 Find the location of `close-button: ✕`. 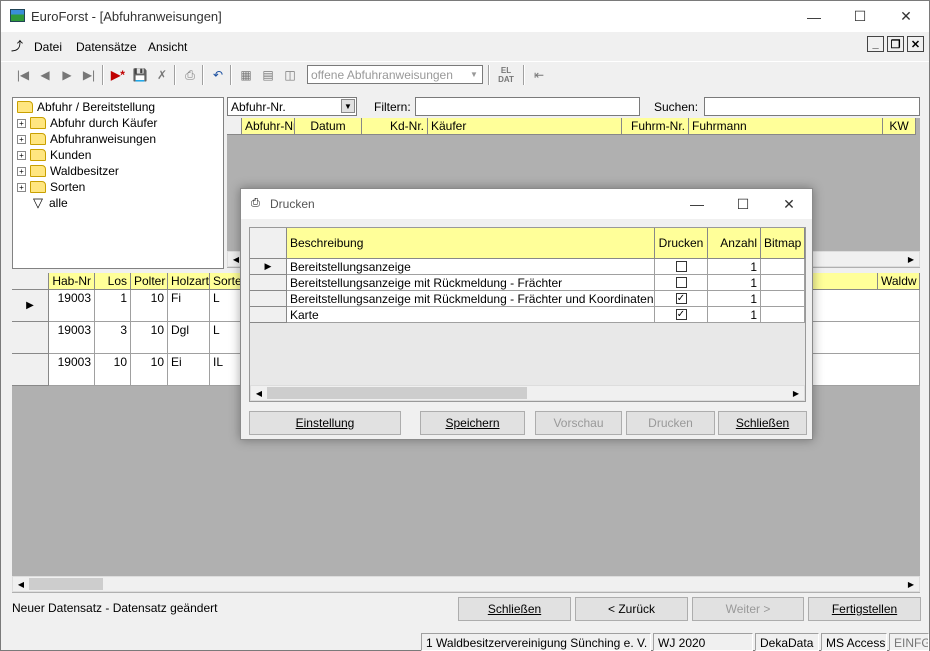

close-button: ✕ is located at coordinates (906, 16).